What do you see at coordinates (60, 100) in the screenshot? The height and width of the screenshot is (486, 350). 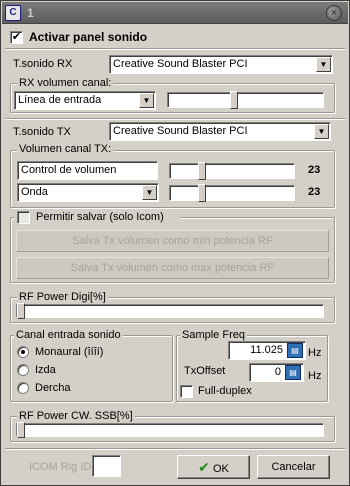 I see `rx-input-value: Línea de entrada` at bounding box center [60, 100].